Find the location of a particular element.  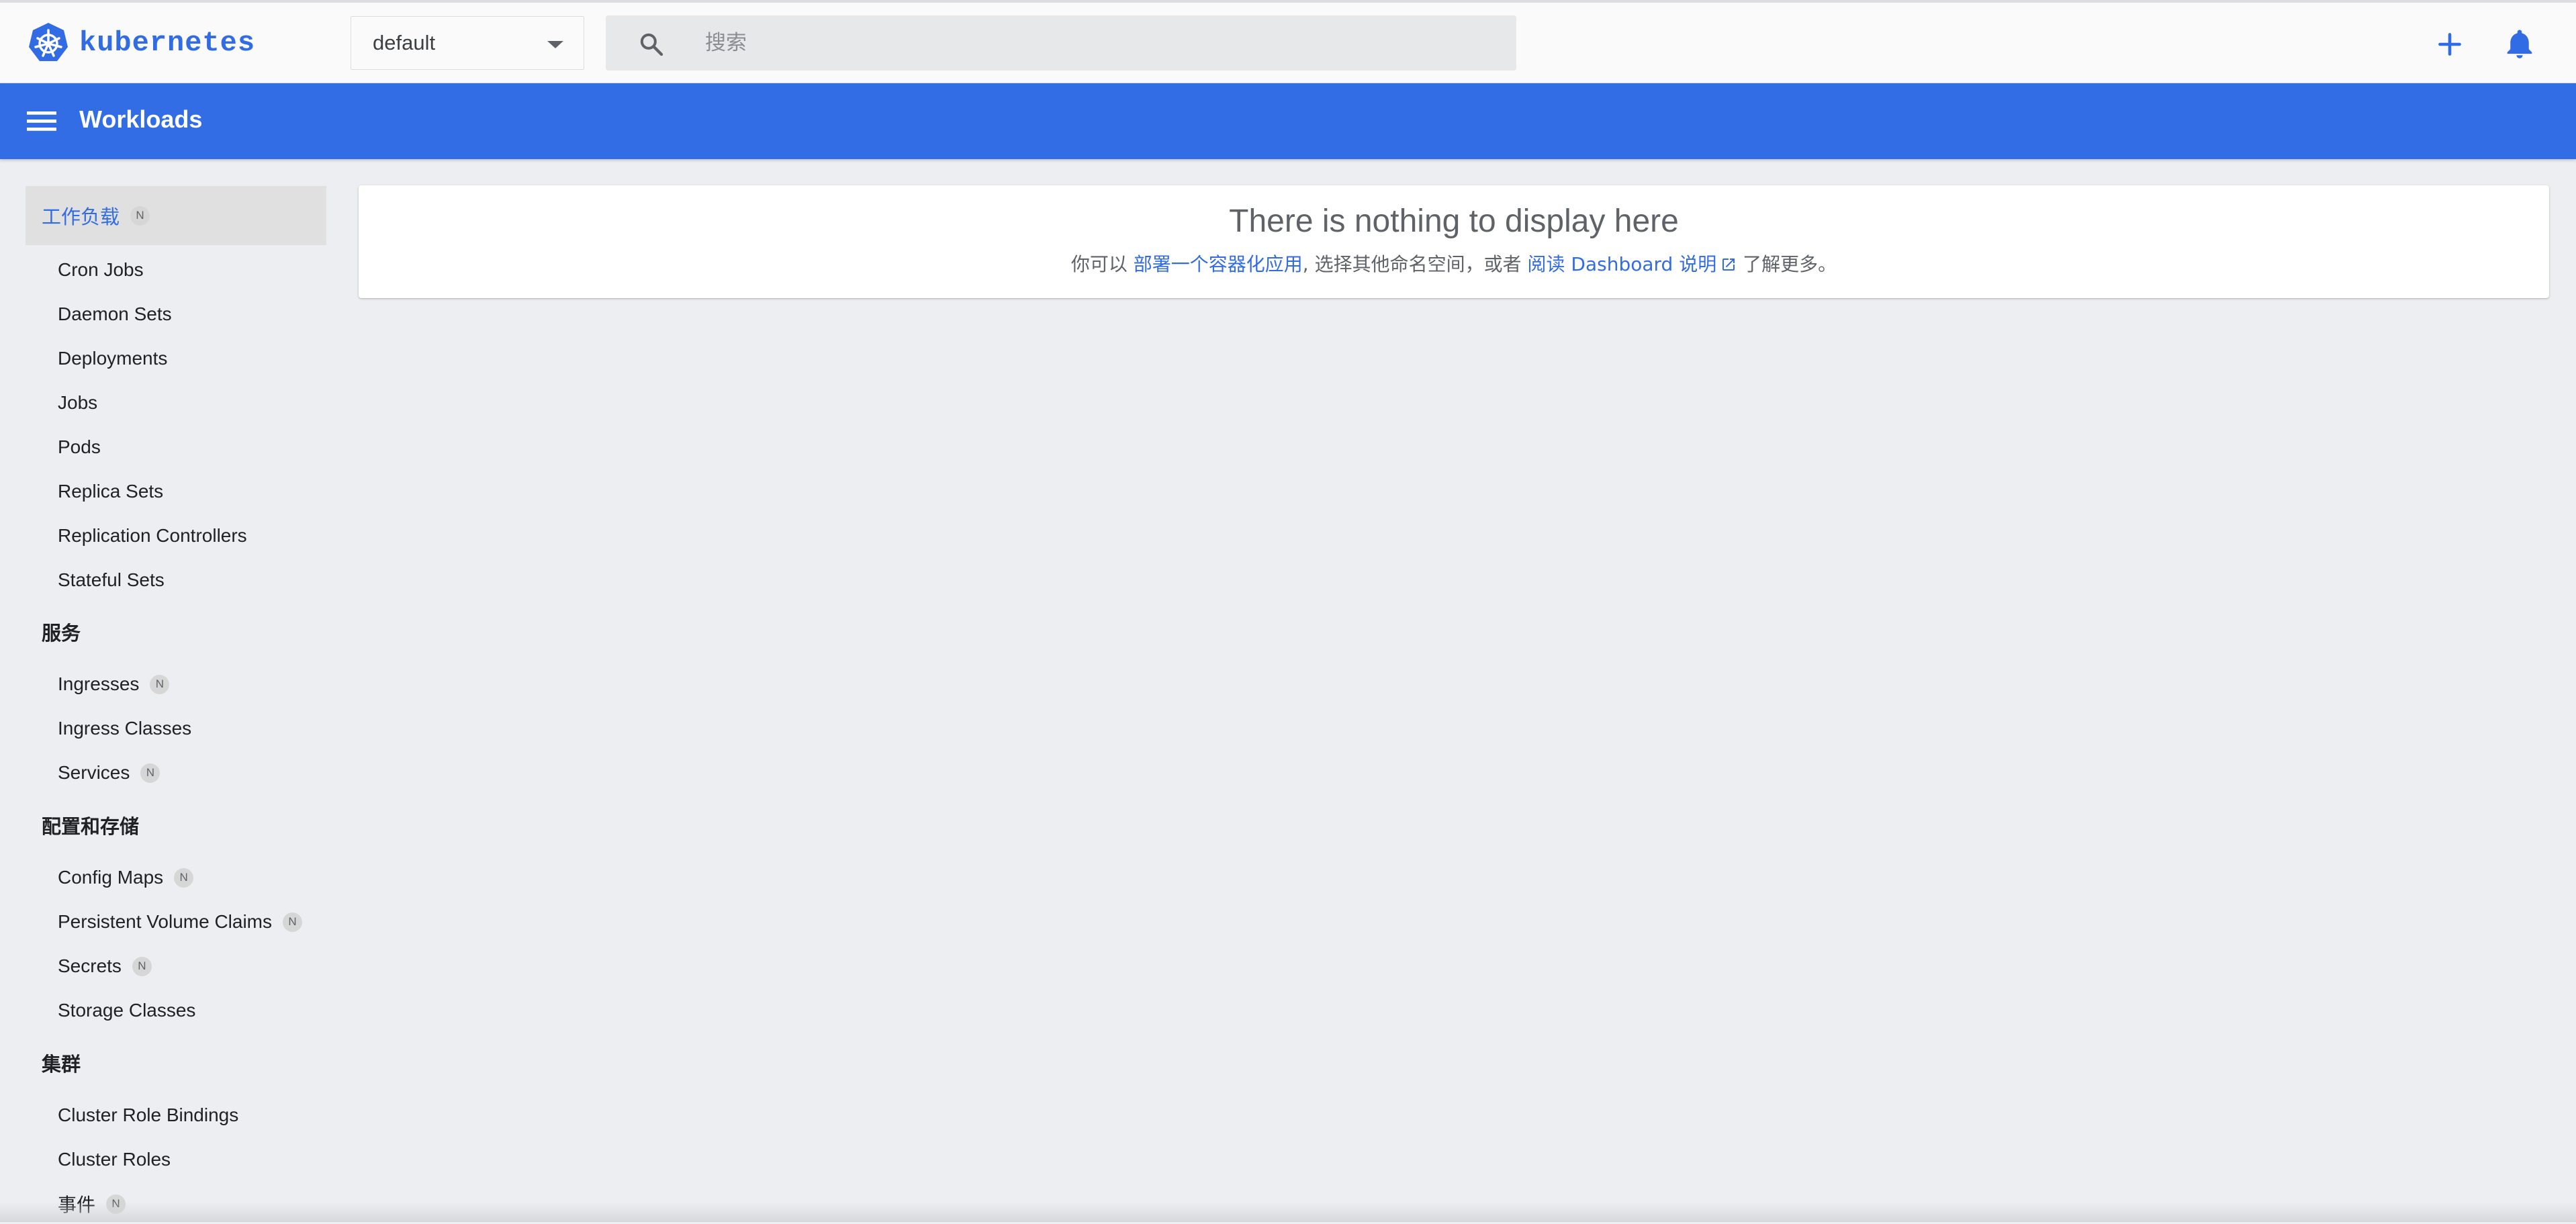

search-bar is located at coordinates (1061, 42).